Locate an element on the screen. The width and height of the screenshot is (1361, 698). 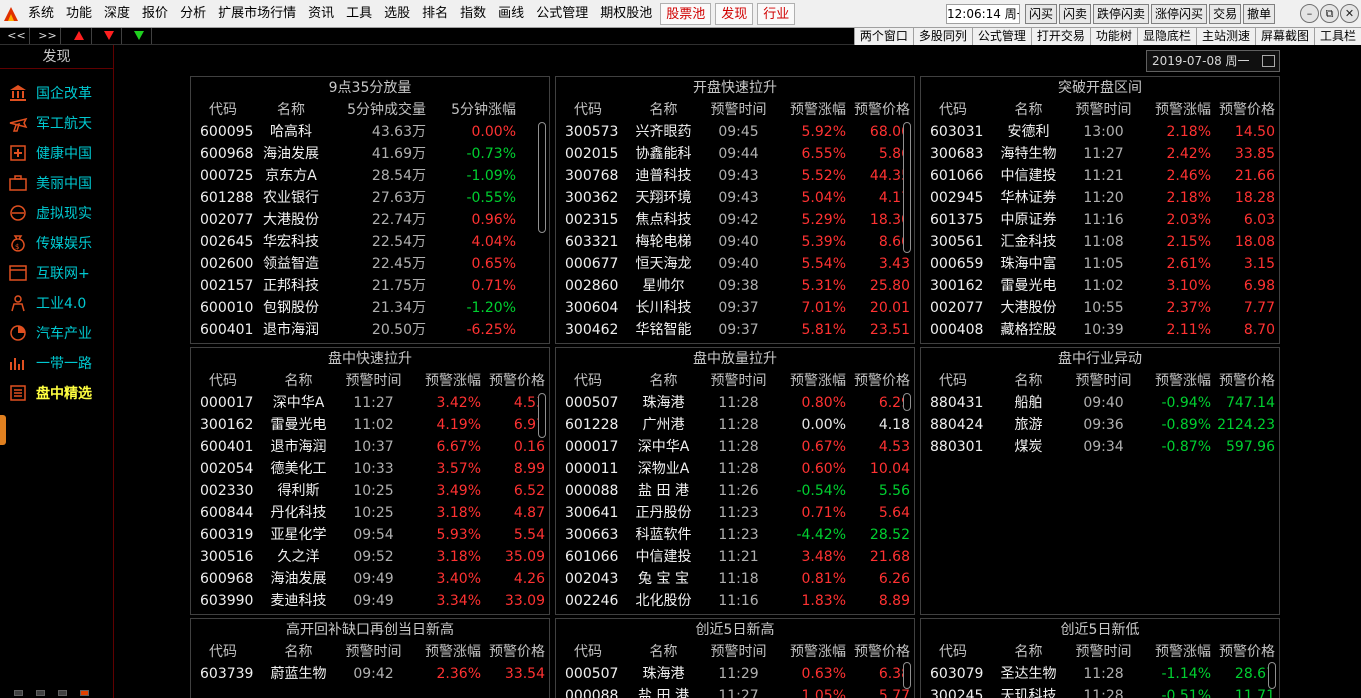
menu-item: 功能 is located at coordinates (79, 14).